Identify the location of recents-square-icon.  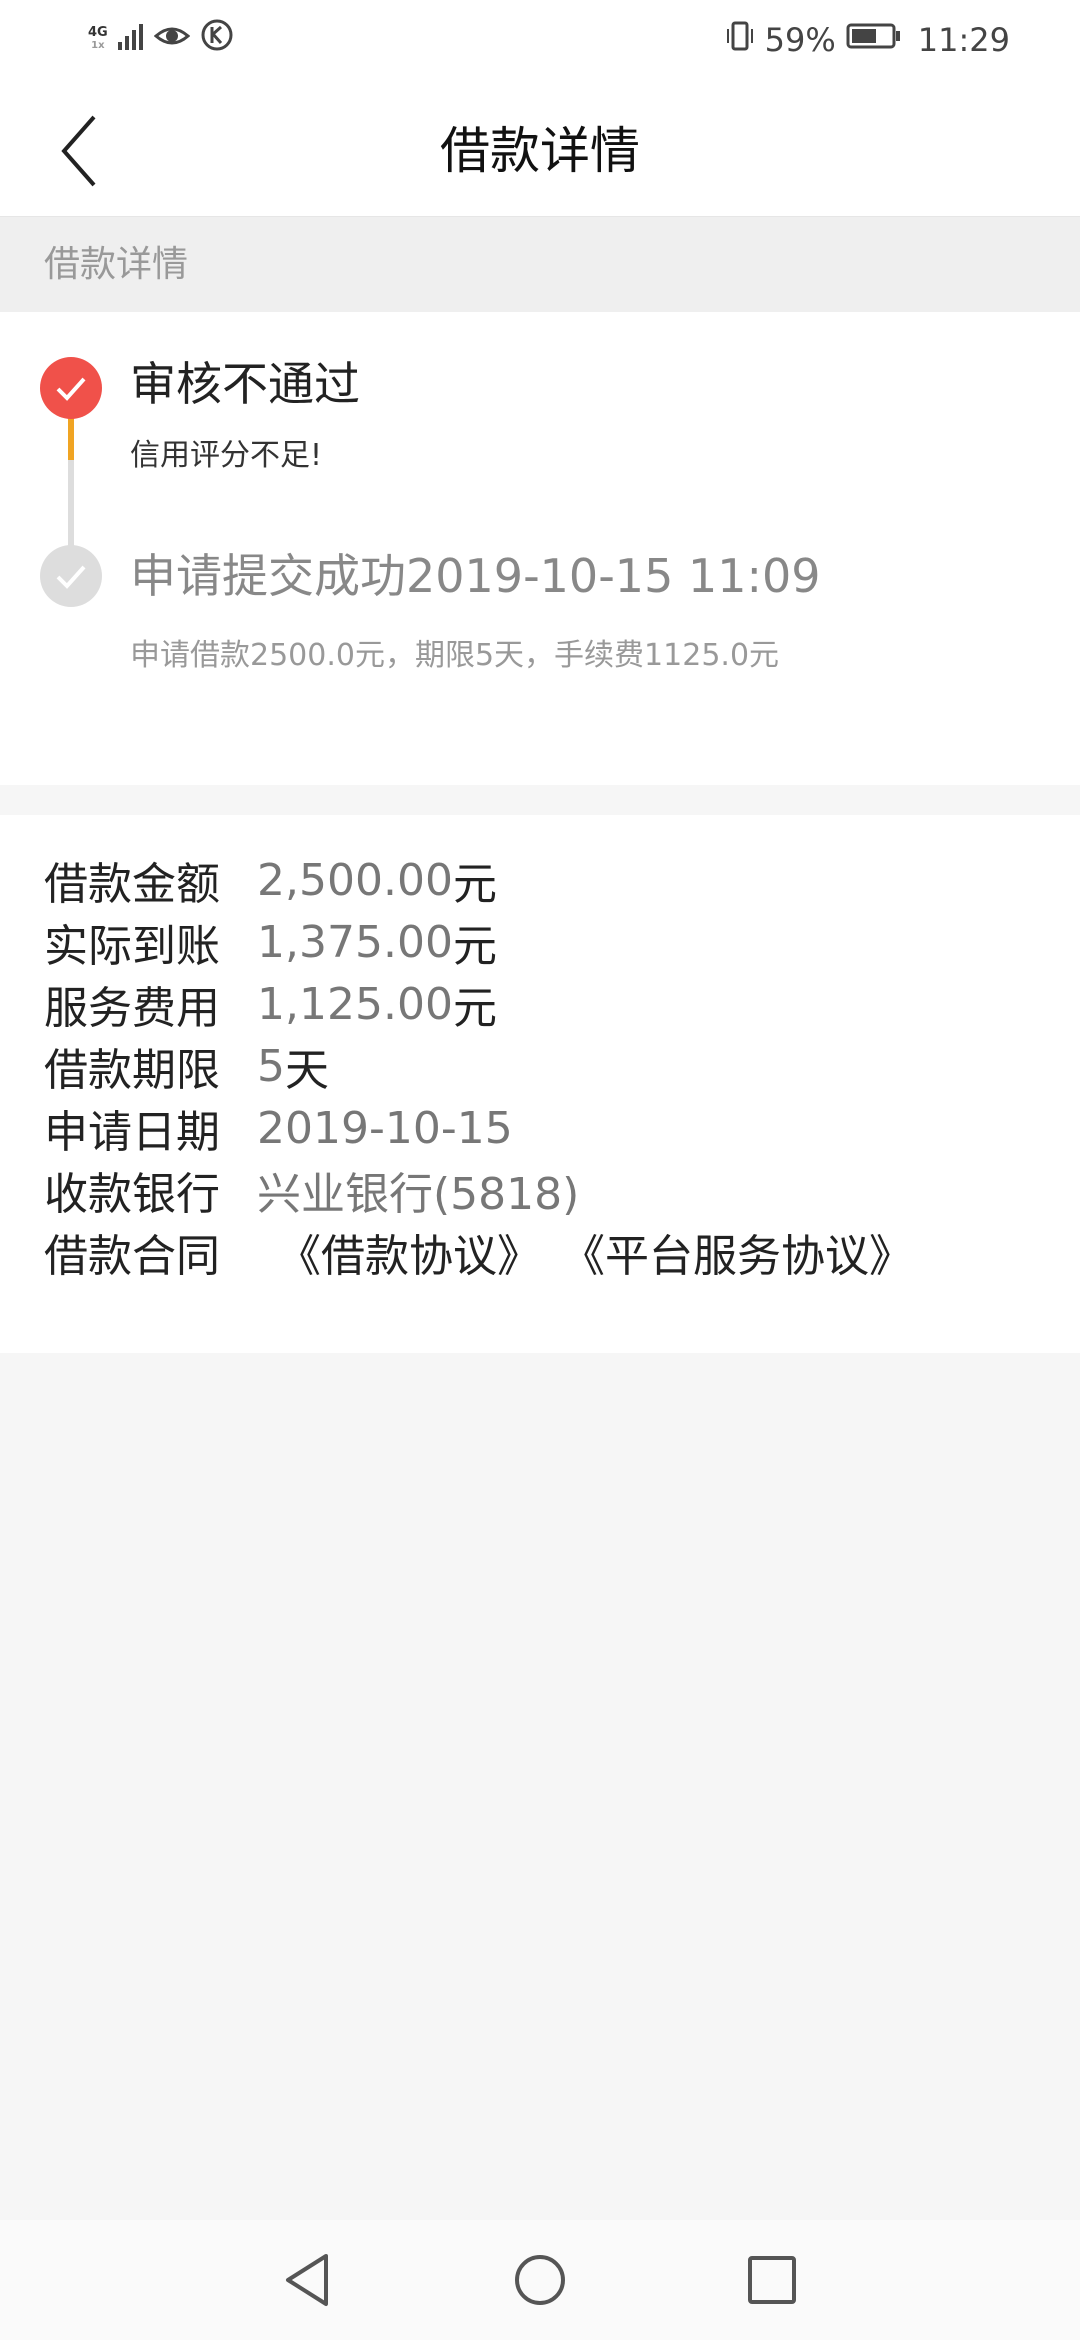
(772, 2280).